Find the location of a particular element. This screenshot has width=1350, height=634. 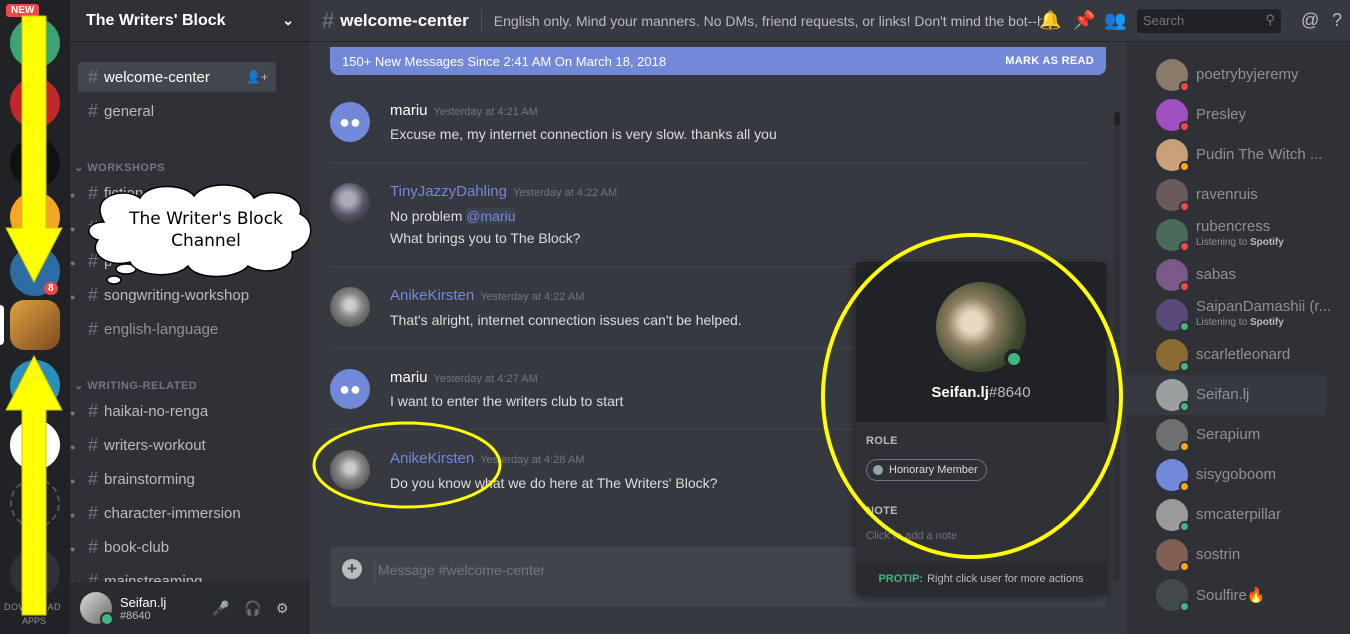

channel-book-club: # book-club is located at coordinates (177, 547).